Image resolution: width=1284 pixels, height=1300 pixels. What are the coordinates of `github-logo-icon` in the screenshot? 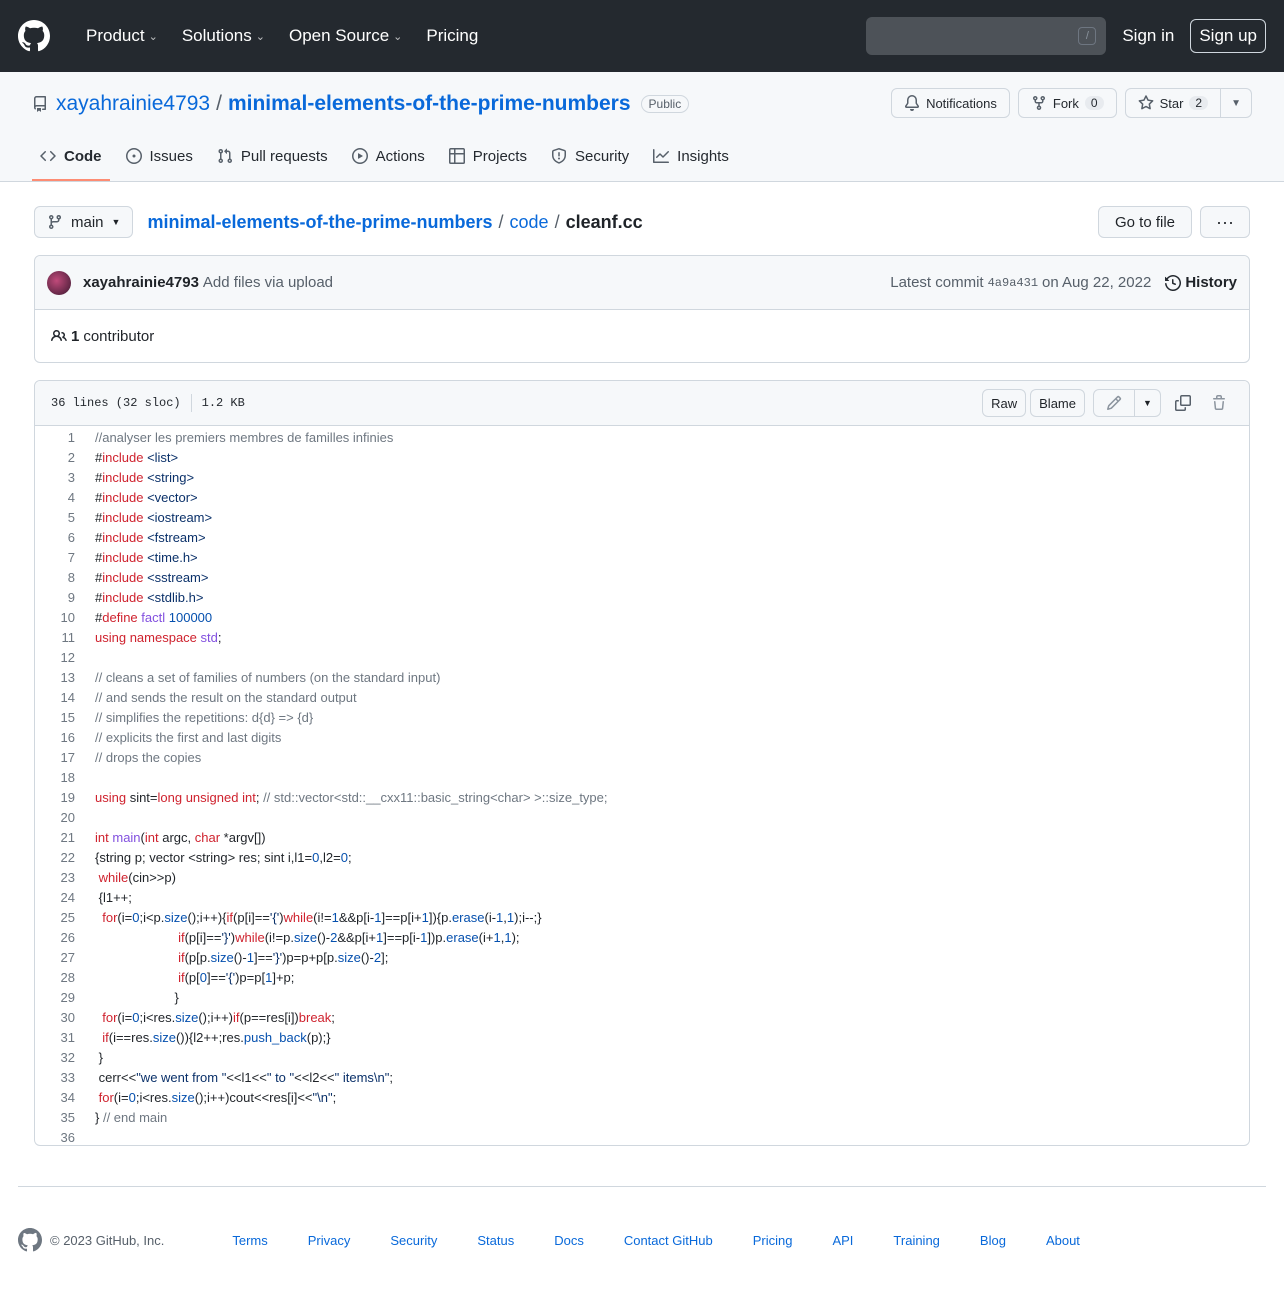 It's located at (34, 36).